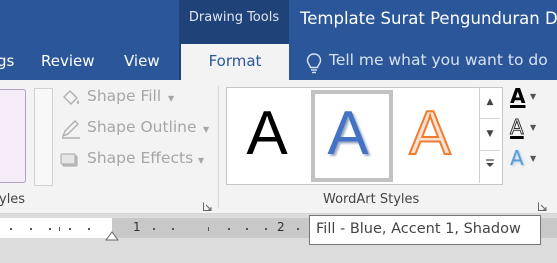 The height and width of the screenshot is (263, 557). I want to click on tell-me-search: Tell me what you want to do, so click(438, 60).